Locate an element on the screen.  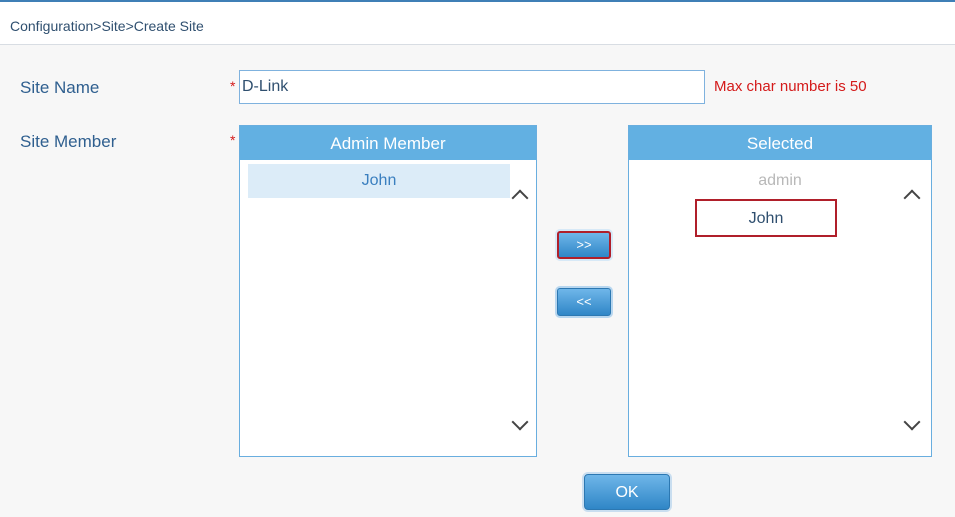
admin-member-header: Admin Member is located at coordinates (388, 143).